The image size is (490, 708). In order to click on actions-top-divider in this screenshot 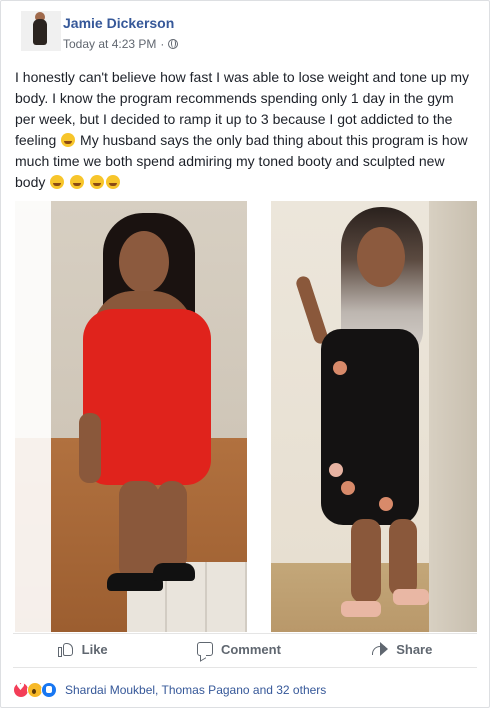, I will do `click(245, 633)`.